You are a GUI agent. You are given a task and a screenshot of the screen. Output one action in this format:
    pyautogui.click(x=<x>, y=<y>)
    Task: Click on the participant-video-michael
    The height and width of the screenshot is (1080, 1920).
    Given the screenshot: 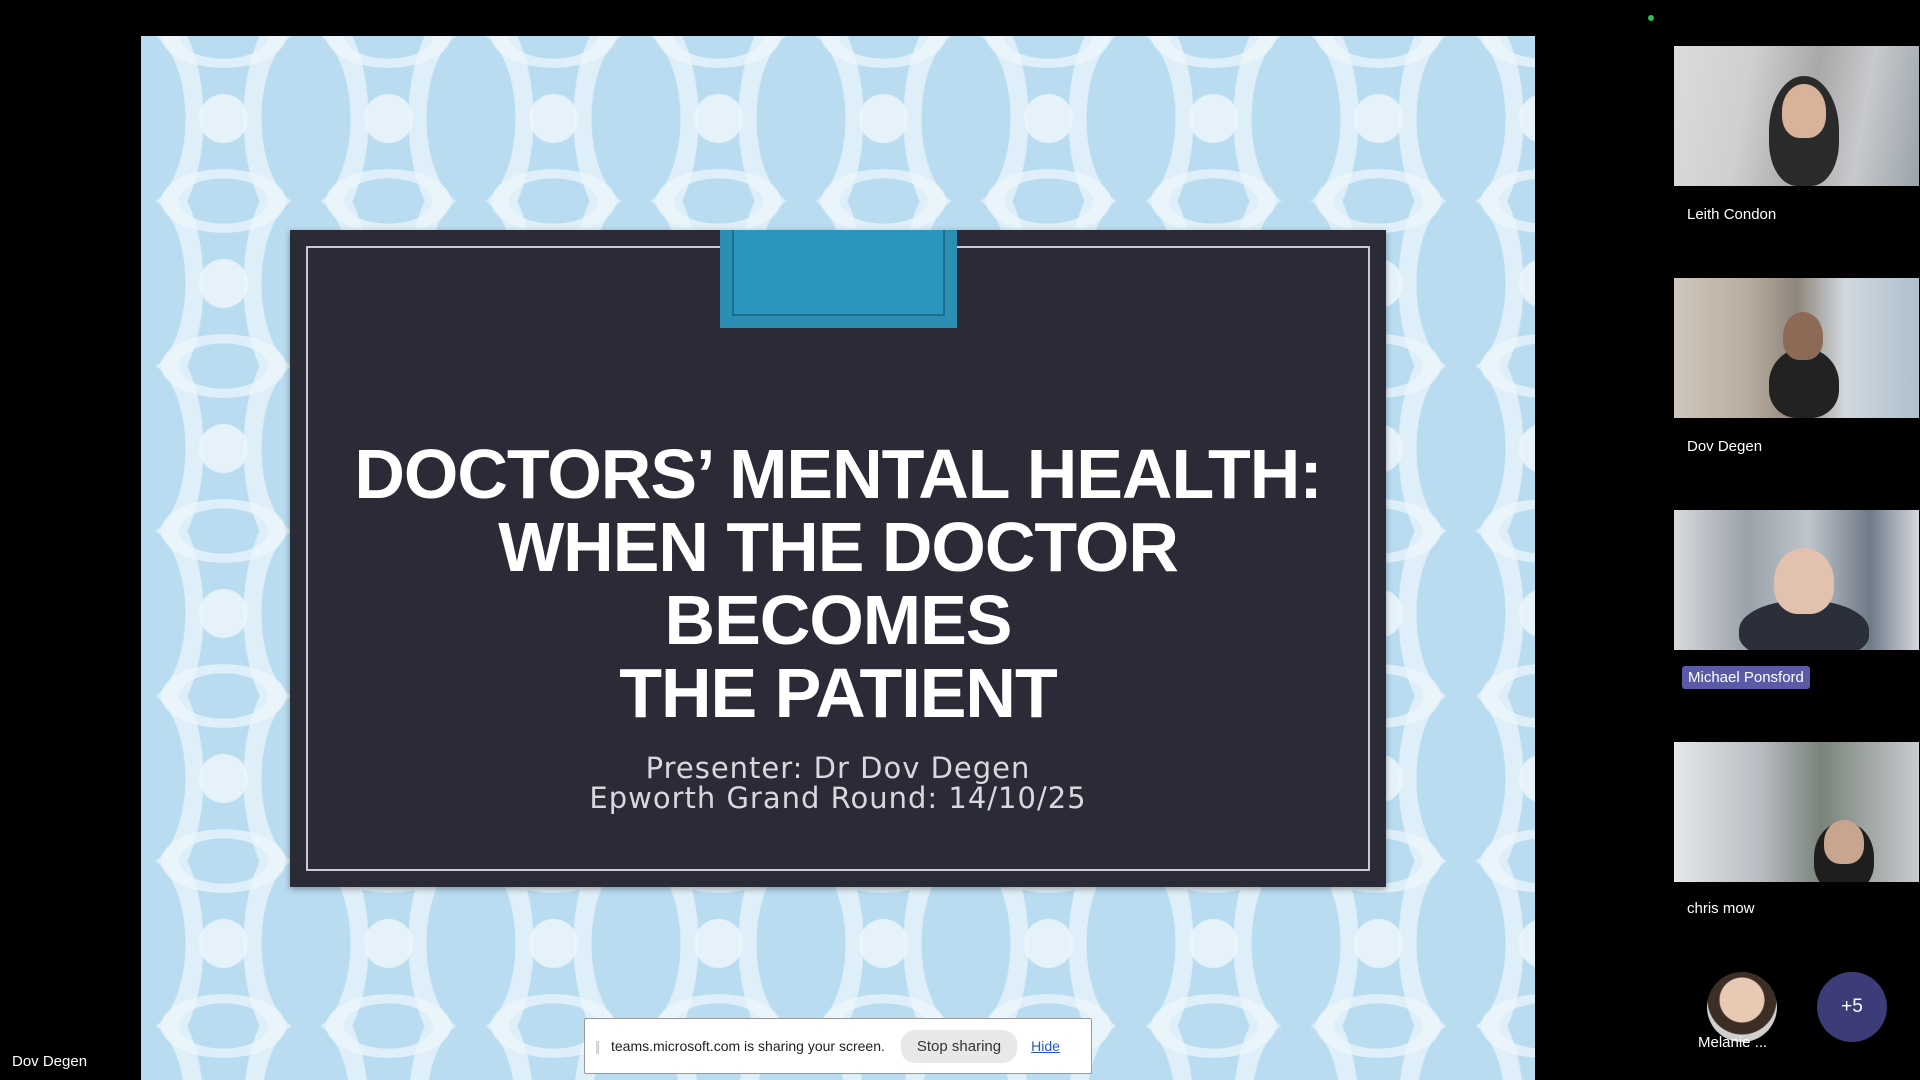 What is the action you would take?
    pyautogui.click(x=1796, y=580)
    